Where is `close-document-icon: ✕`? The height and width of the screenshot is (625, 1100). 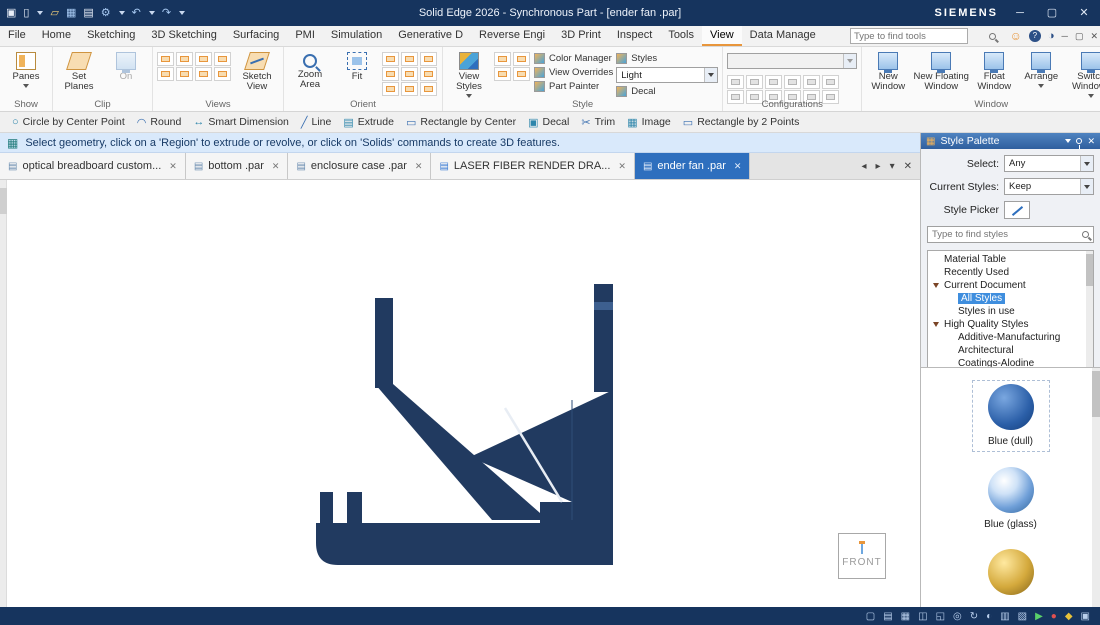 close-document-icon: ✕ is located at coordinates (908, 166).